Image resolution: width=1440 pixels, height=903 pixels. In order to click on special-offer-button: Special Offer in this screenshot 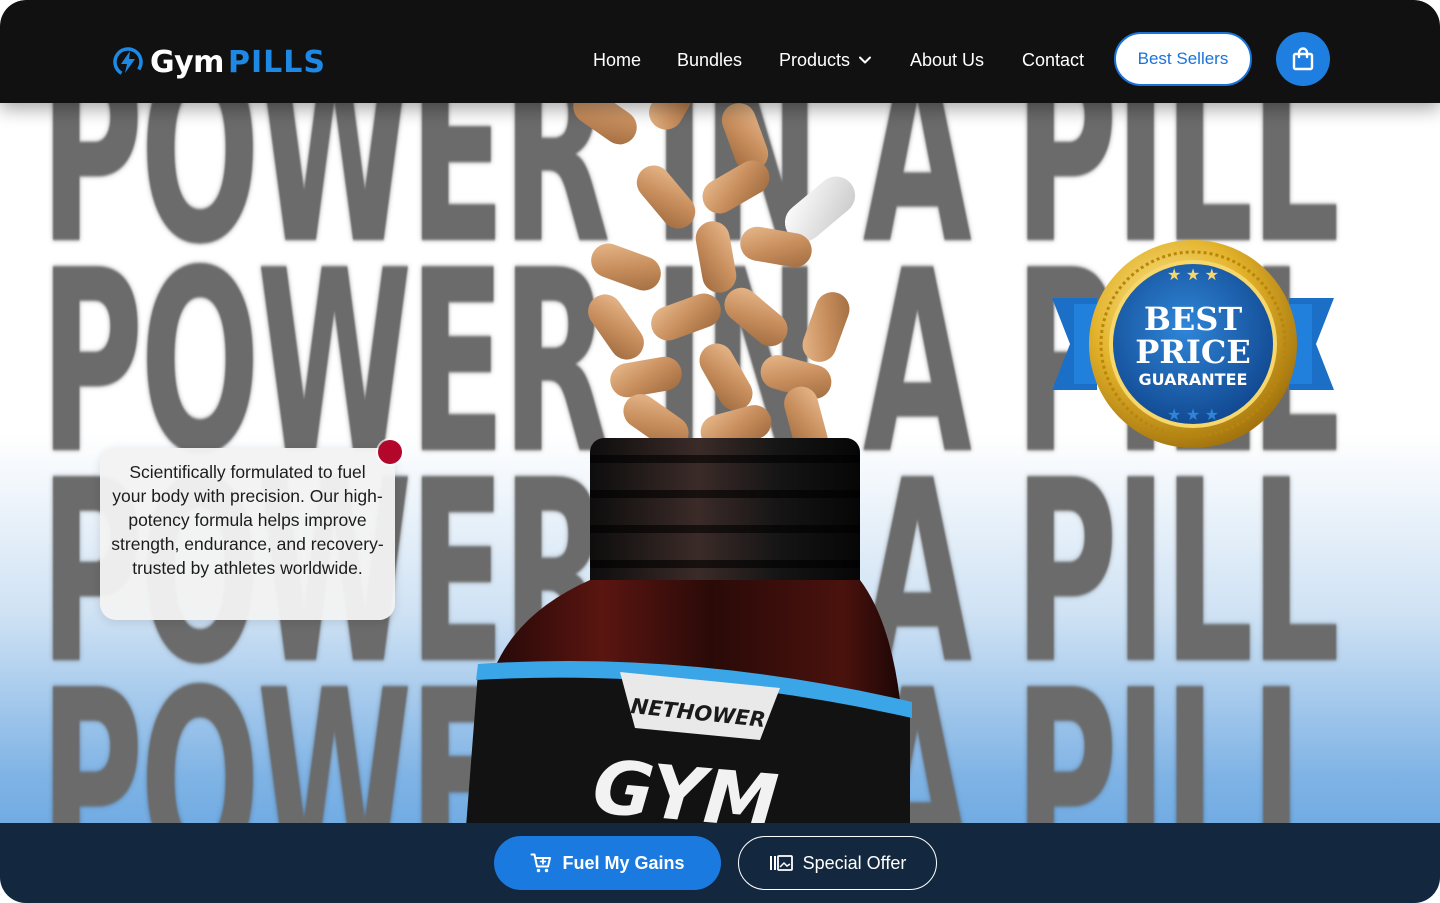, I will do `click(837, 863)`.